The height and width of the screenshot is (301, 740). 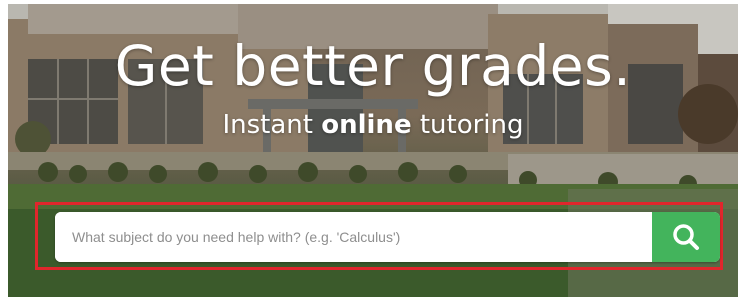 I want to click on search-button, so click(x=686, y=237).